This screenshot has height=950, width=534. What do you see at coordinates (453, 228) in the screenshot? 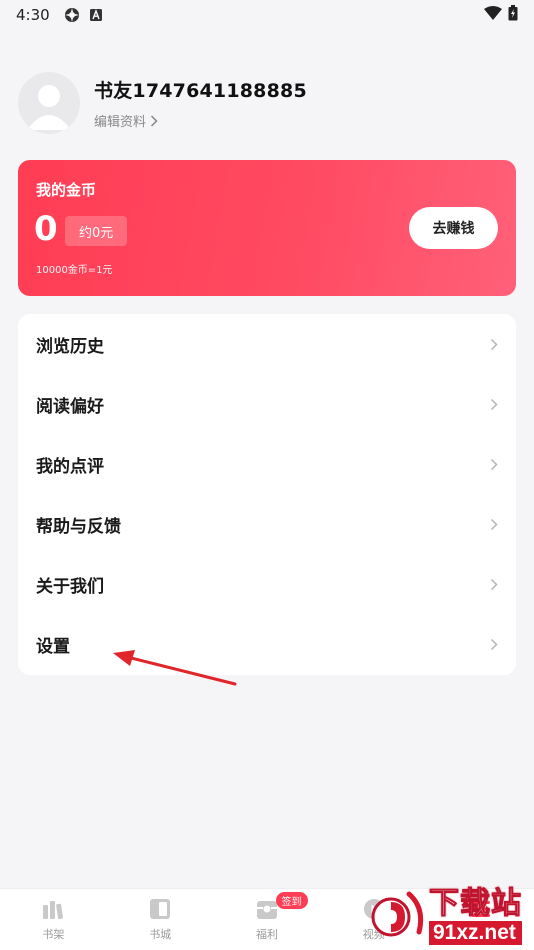
I see `earn-money-button: 去赚钱` at bounding box center [453, 228].